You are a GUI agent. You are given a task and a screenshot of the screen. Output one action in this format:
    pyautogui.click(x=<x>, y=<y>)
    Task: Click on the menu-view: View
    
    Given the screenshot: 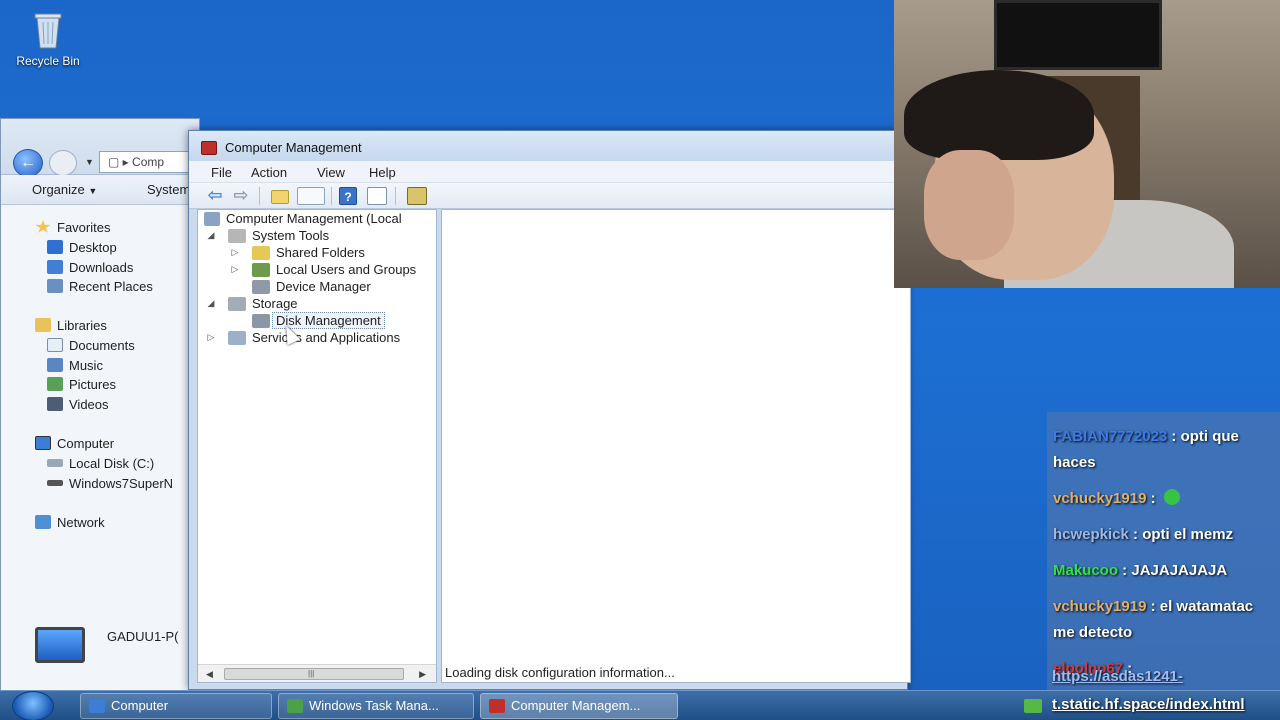 What is the action you would take?
    pyautogui.click(x=331, y=172)
    